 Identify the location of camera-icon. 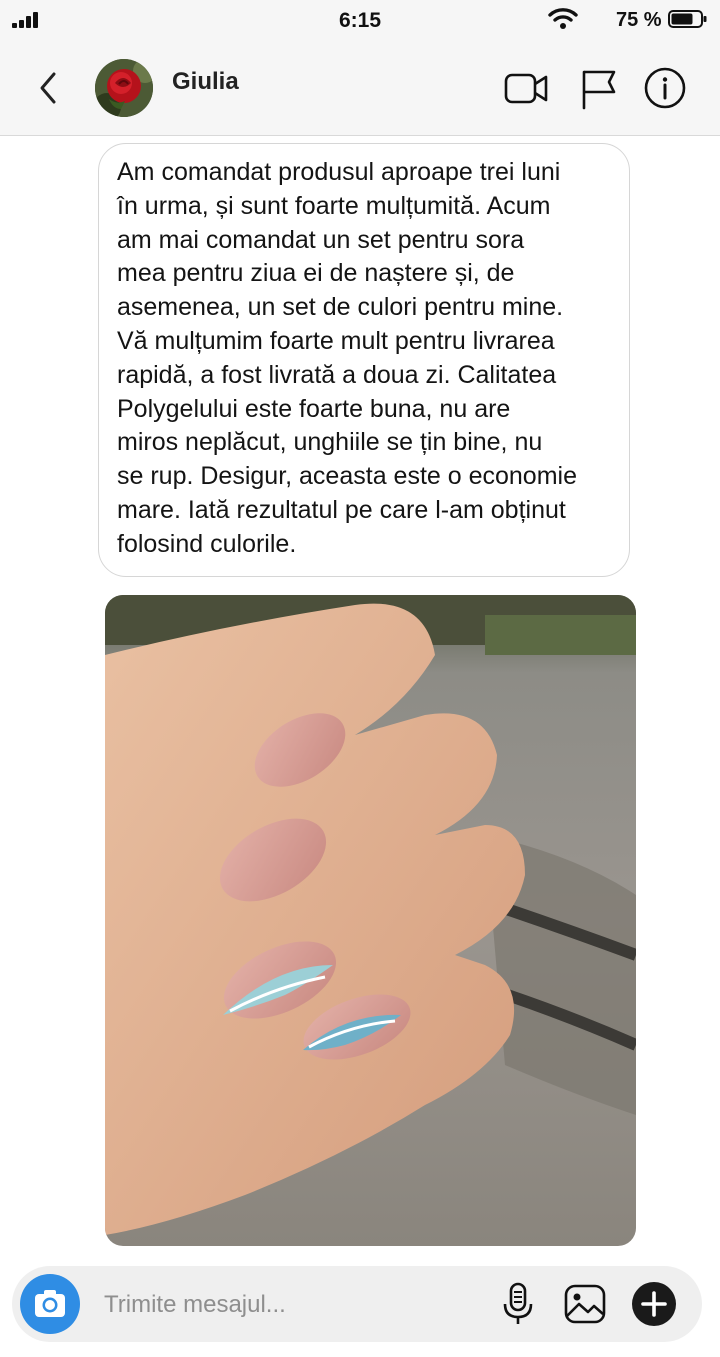
(50, 1303).